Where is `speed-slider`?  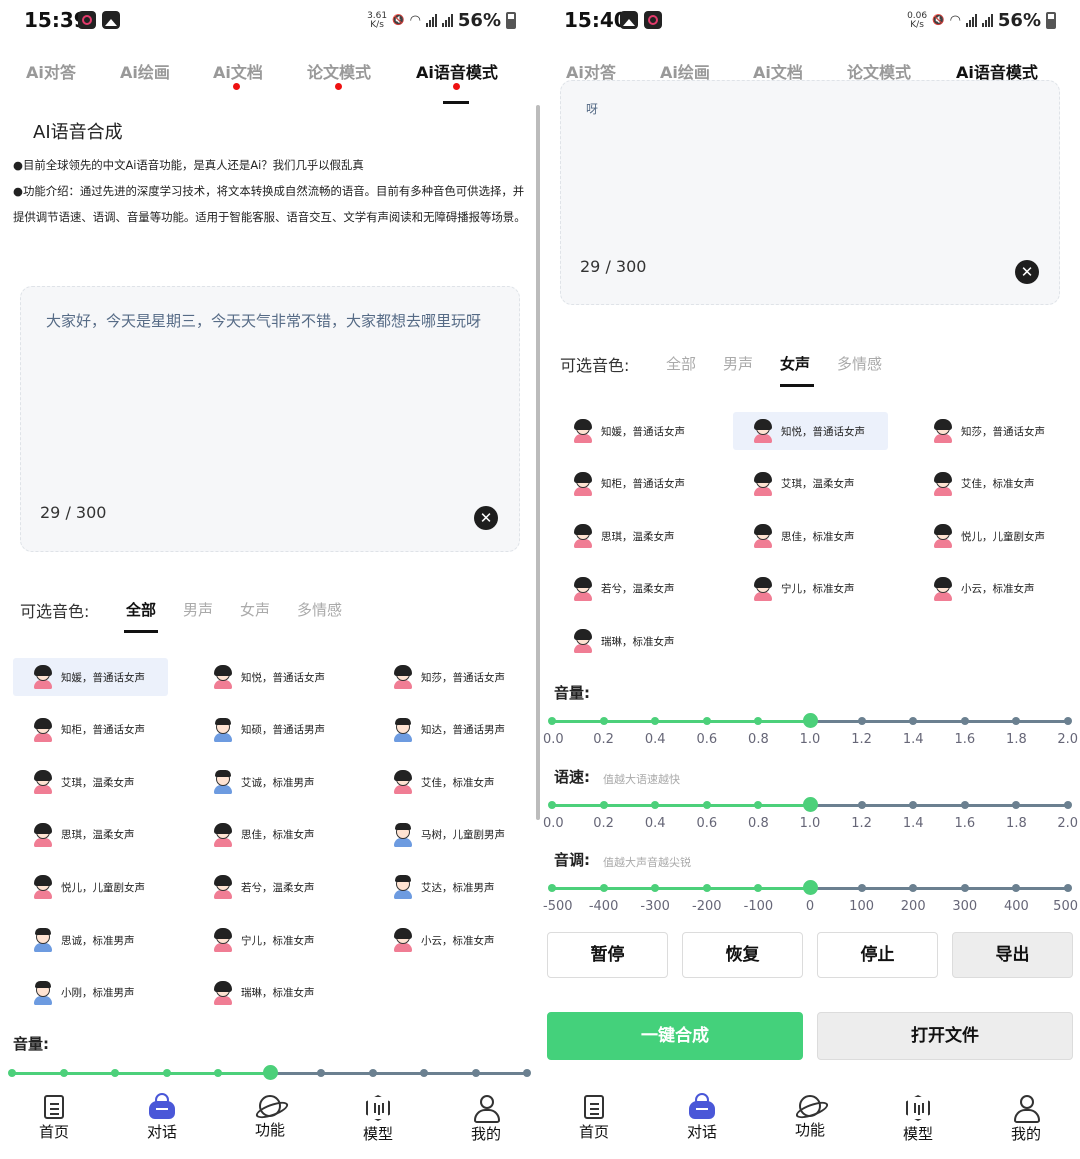
speed-slider is located at coordinates (810, 804).